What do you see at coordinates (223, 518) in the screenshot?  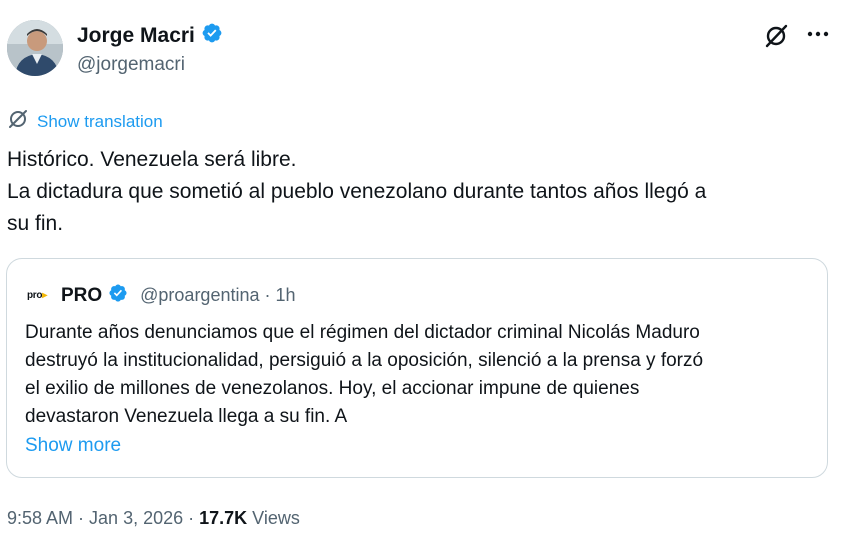 I see `views-count: 17.7K` at bounding box center [223, 518].